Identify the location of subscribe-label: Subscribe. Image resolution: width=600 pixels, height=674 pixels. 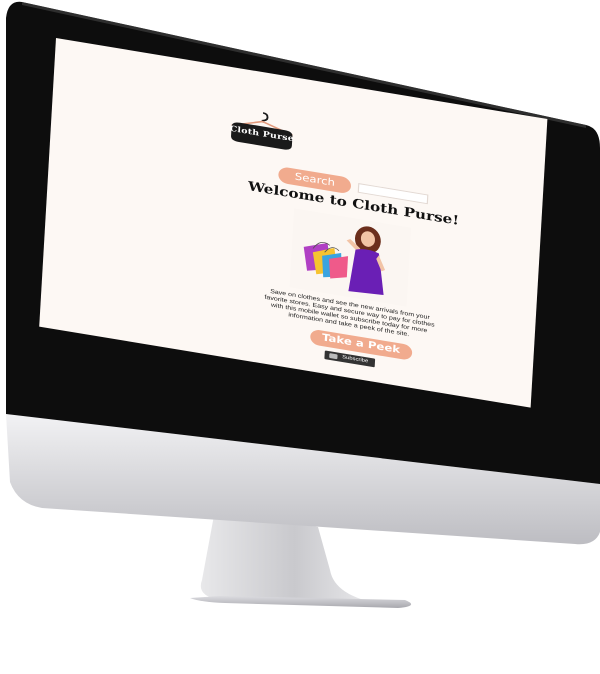
(355, 359).